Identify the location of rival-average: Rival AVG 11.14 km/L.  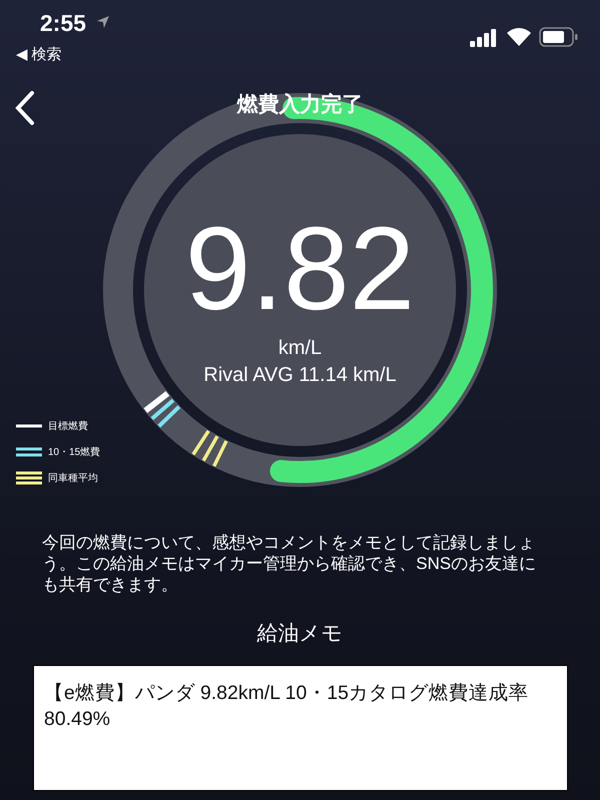
(300, 375).